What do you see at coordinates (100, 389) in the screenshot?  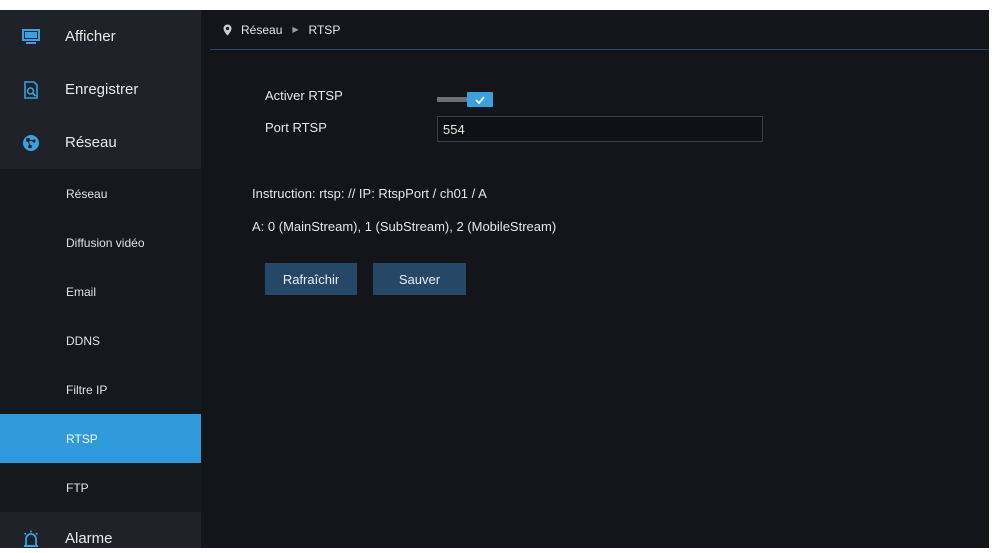 I see `submenu-item-filtre-ip: Filtre IP` at bounding box center [100, 389].